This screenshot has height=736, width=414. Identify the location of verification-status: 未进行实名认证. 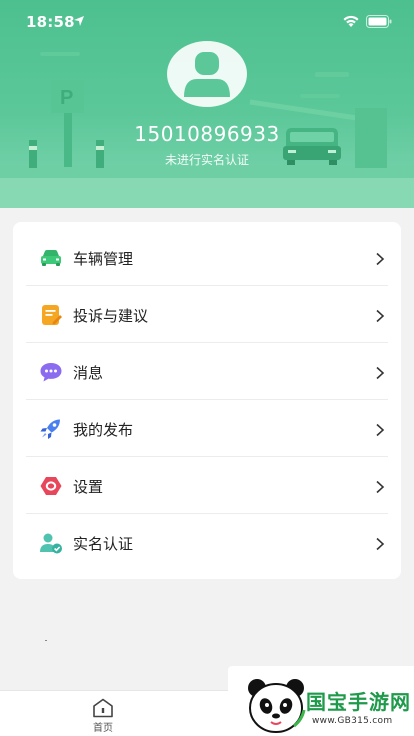
(207, 159).